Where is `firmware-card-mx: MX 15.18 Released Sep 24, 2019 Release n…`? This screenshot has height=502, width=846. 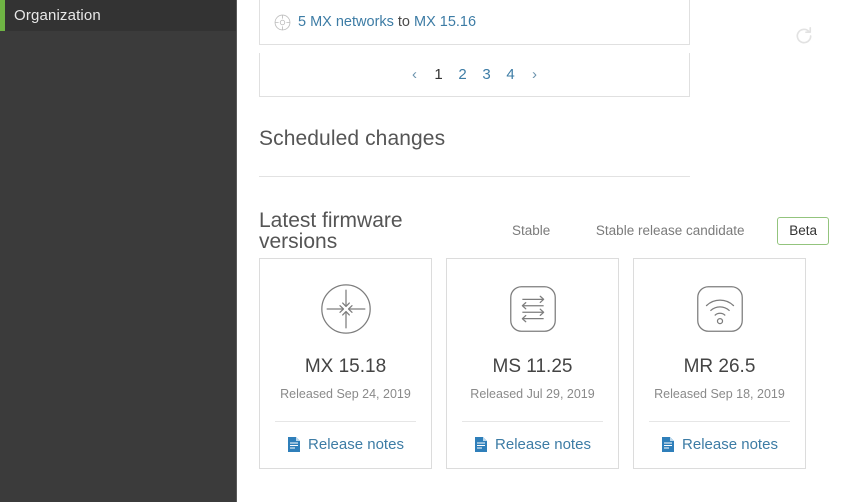
firmware-card-mx: MX 15.18 Released Sep 24, 2019 Release n… is located at coordinates (345, 363).